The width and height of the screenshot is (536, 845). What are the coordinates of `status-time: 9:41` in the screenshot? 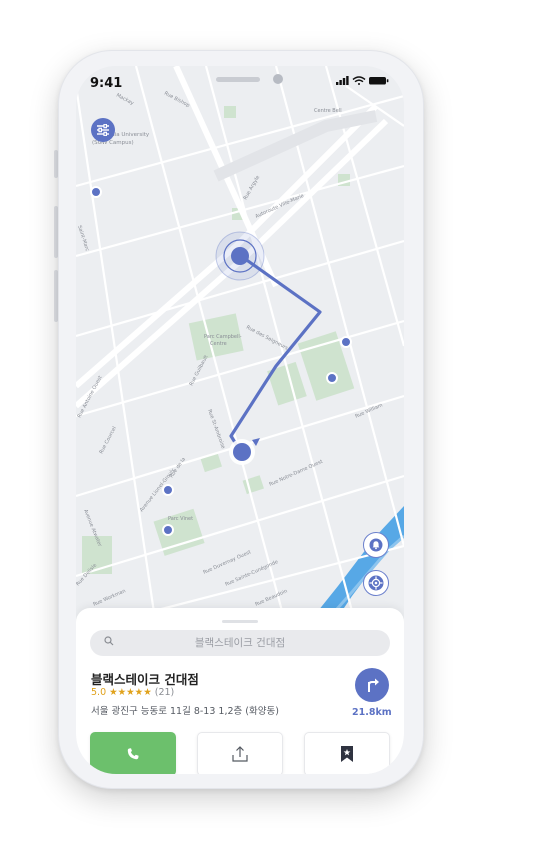 It's located at (106, 83).